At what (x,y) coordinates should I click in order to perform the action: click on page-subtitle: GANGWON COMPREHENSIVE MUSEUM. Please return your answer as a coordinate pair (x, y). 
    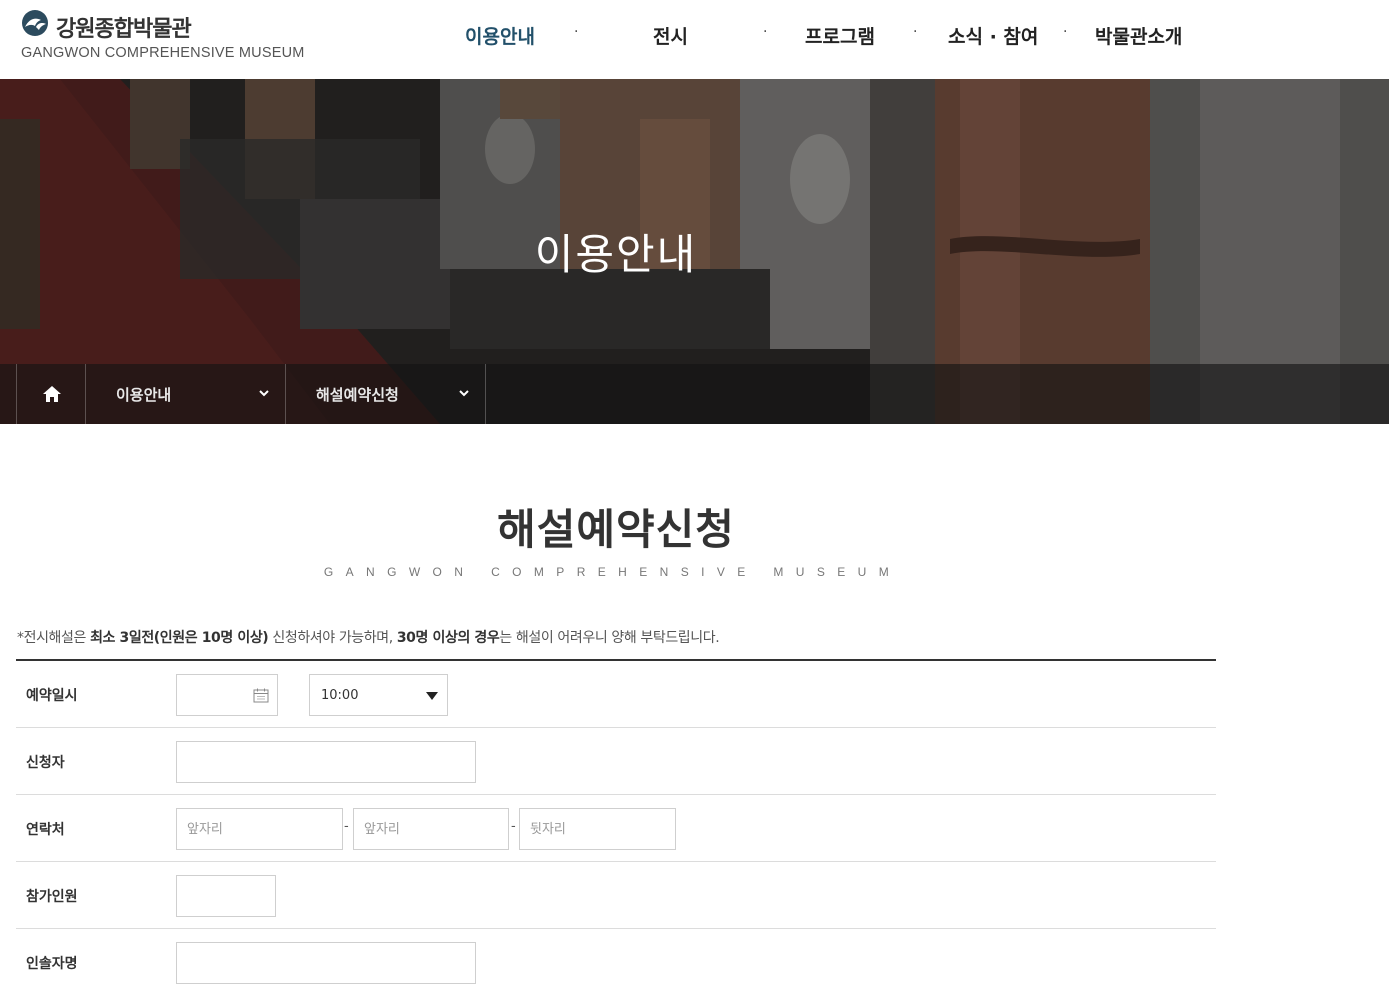
    Looking at the image, I should click on (612, 572).